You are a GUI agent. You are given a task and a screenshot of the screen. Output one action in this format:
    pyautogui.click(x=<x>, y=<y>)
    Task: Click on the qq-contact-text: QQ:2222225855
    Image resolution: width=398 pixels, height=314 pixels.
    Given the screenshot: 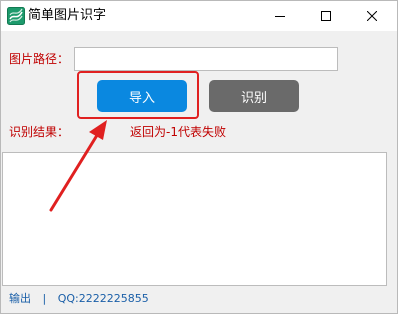 What is the action you would take?
    pyautogui.click(x=103, y=298)
    